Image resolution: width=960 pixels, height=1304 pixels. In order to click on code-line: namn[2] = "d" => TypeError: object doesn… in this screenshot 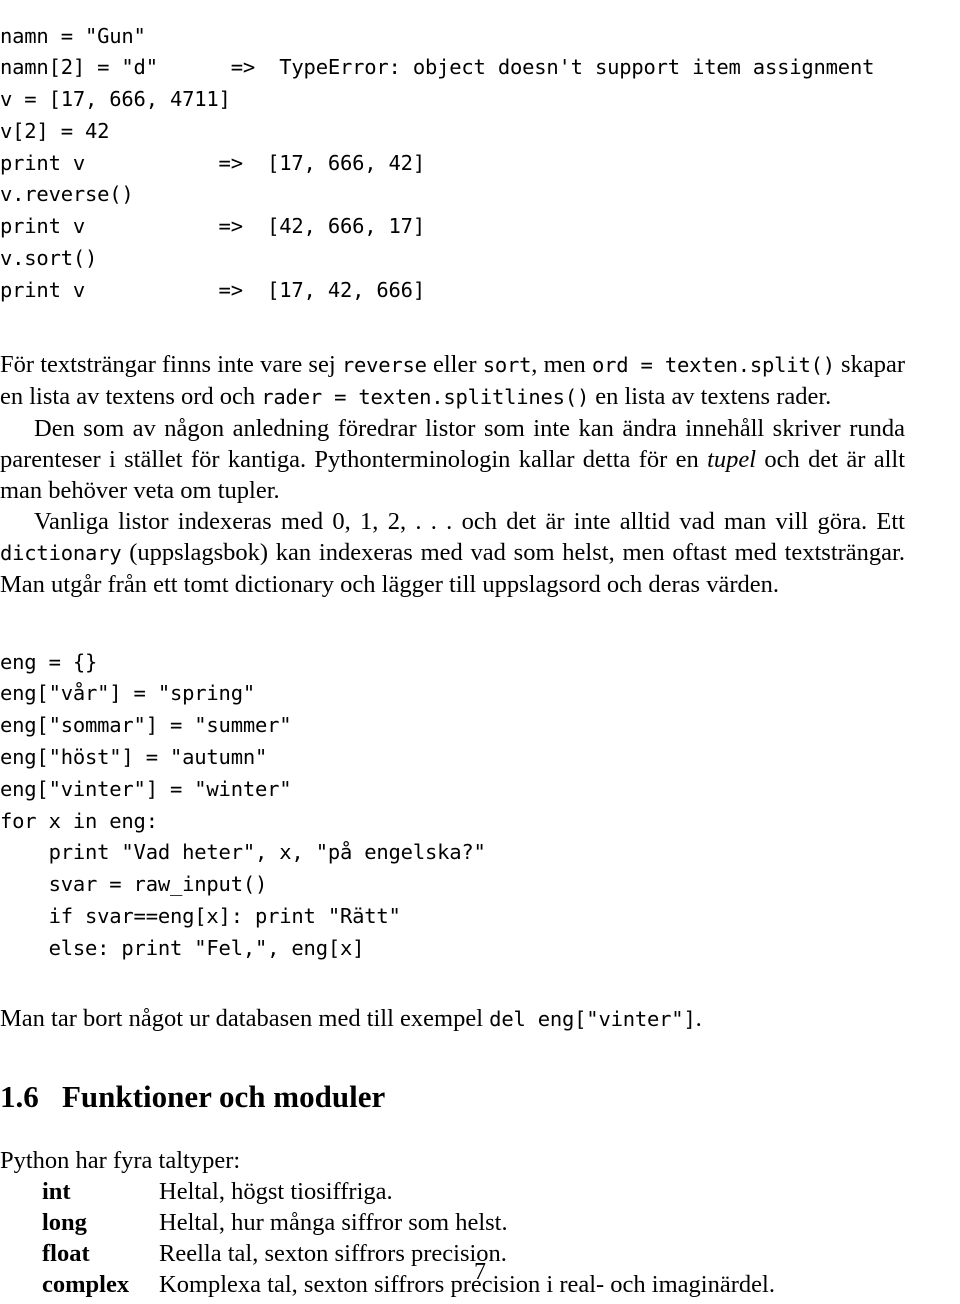, I will do `click(437, 67)`.